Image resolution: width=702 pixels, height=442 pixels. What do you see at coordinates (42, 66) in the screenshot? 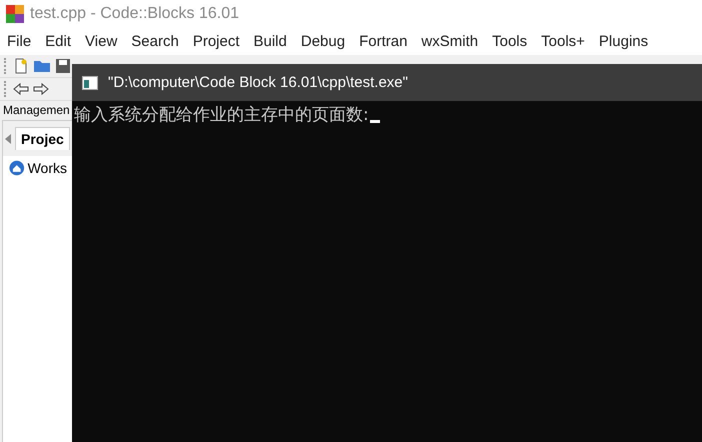
I see `folder-icon` at bounding box center [42, 66].